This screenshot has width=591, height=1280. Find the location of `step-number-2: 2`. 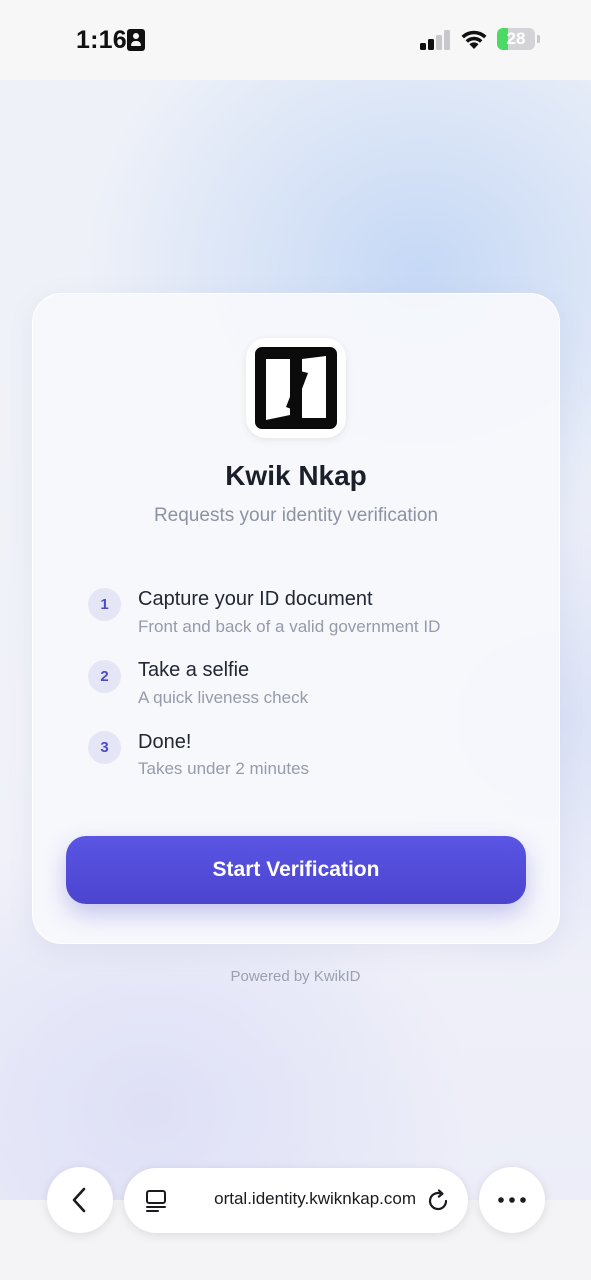

step-number-2: 2 is located at coordinates (104, 676).